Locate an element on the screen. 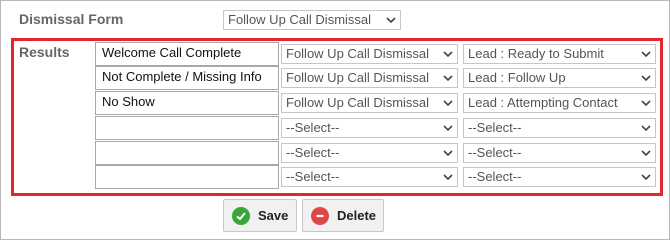  result-status-select-2-value: Lead : Follow Up is located at coordinates (517, 77).